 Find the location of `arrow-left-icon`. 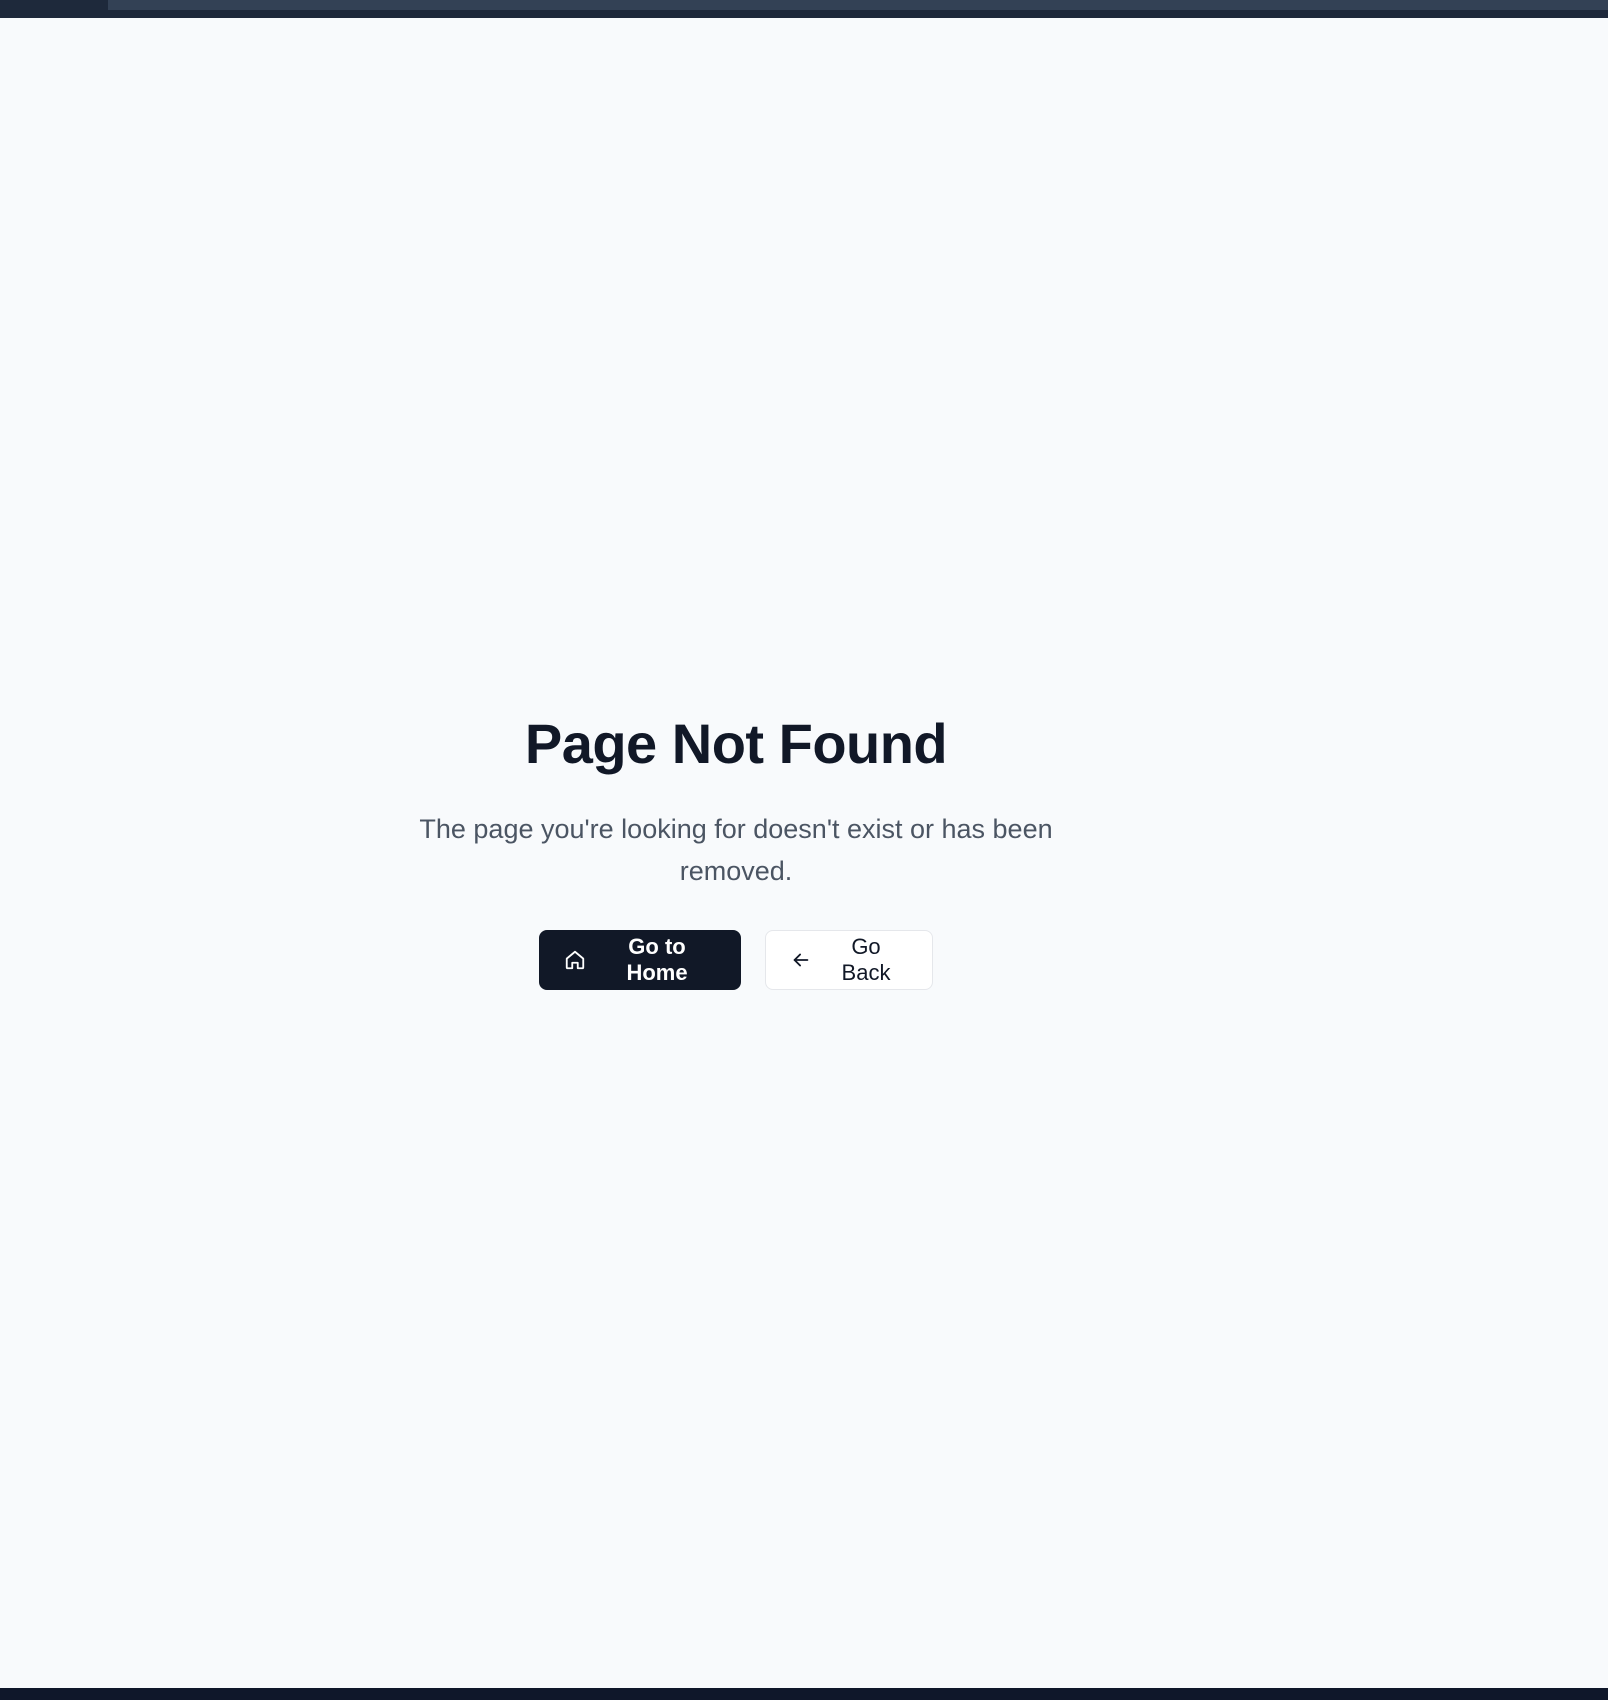

arrow-left-icon is located at coordinates (801, 960).